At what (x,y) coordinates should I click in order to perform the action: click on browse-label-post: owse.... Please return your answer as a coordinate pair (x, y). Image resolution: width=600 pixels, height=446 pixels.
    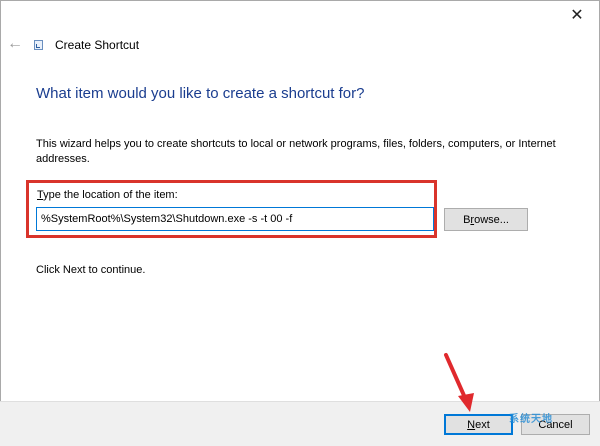
    Looking at the image, I should click on (491, 219).